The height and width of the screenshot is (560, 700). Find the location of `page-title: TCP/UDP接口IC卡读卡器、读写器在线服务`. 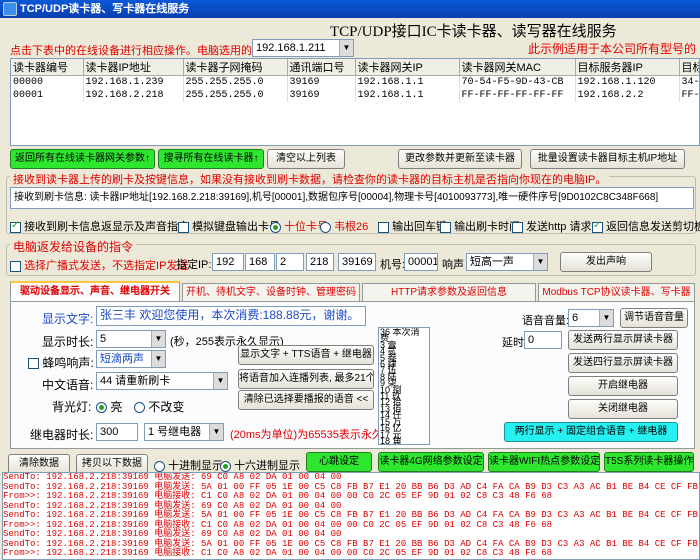

page-title: TCP/UDP接口IC卡读卡器、读写器在线服务 is located at coordinates (473, 32).